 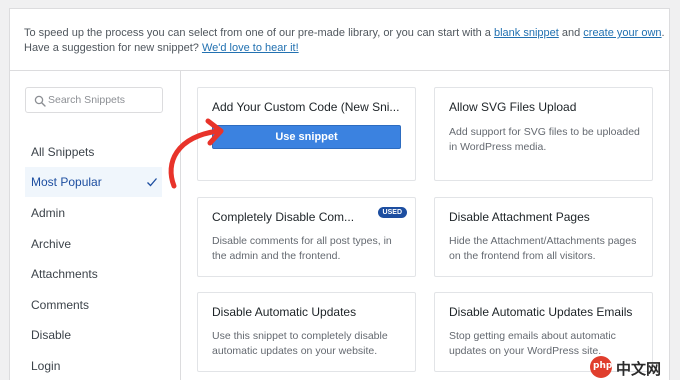 I want to click on snippet-title: Disable Automatic Updates Emails, so click(x=541, y=312).